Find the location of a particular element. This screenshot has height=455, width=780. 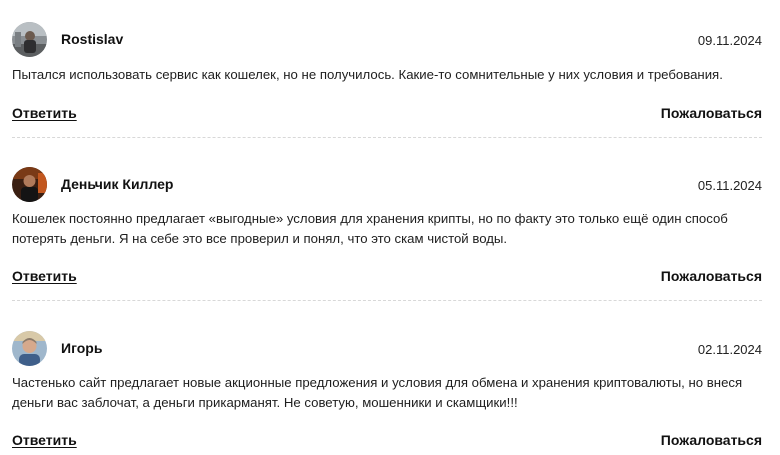

comment-author: Игорь is located at coordinates (82, 348).